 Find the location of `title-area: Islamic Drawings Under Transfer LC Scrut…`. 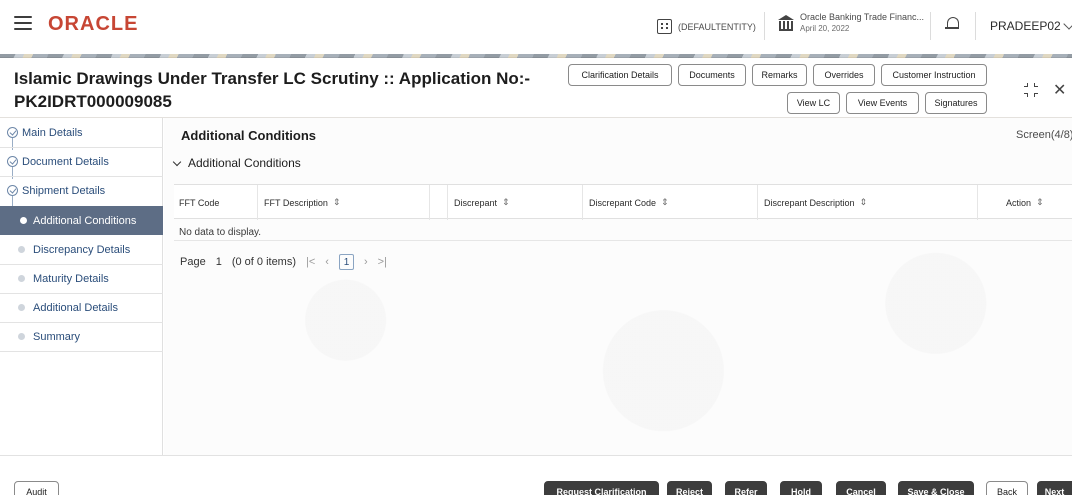

title-area: Islamic Drawings Under Transfer LC Scrut… is located at coordinates (536, 88).